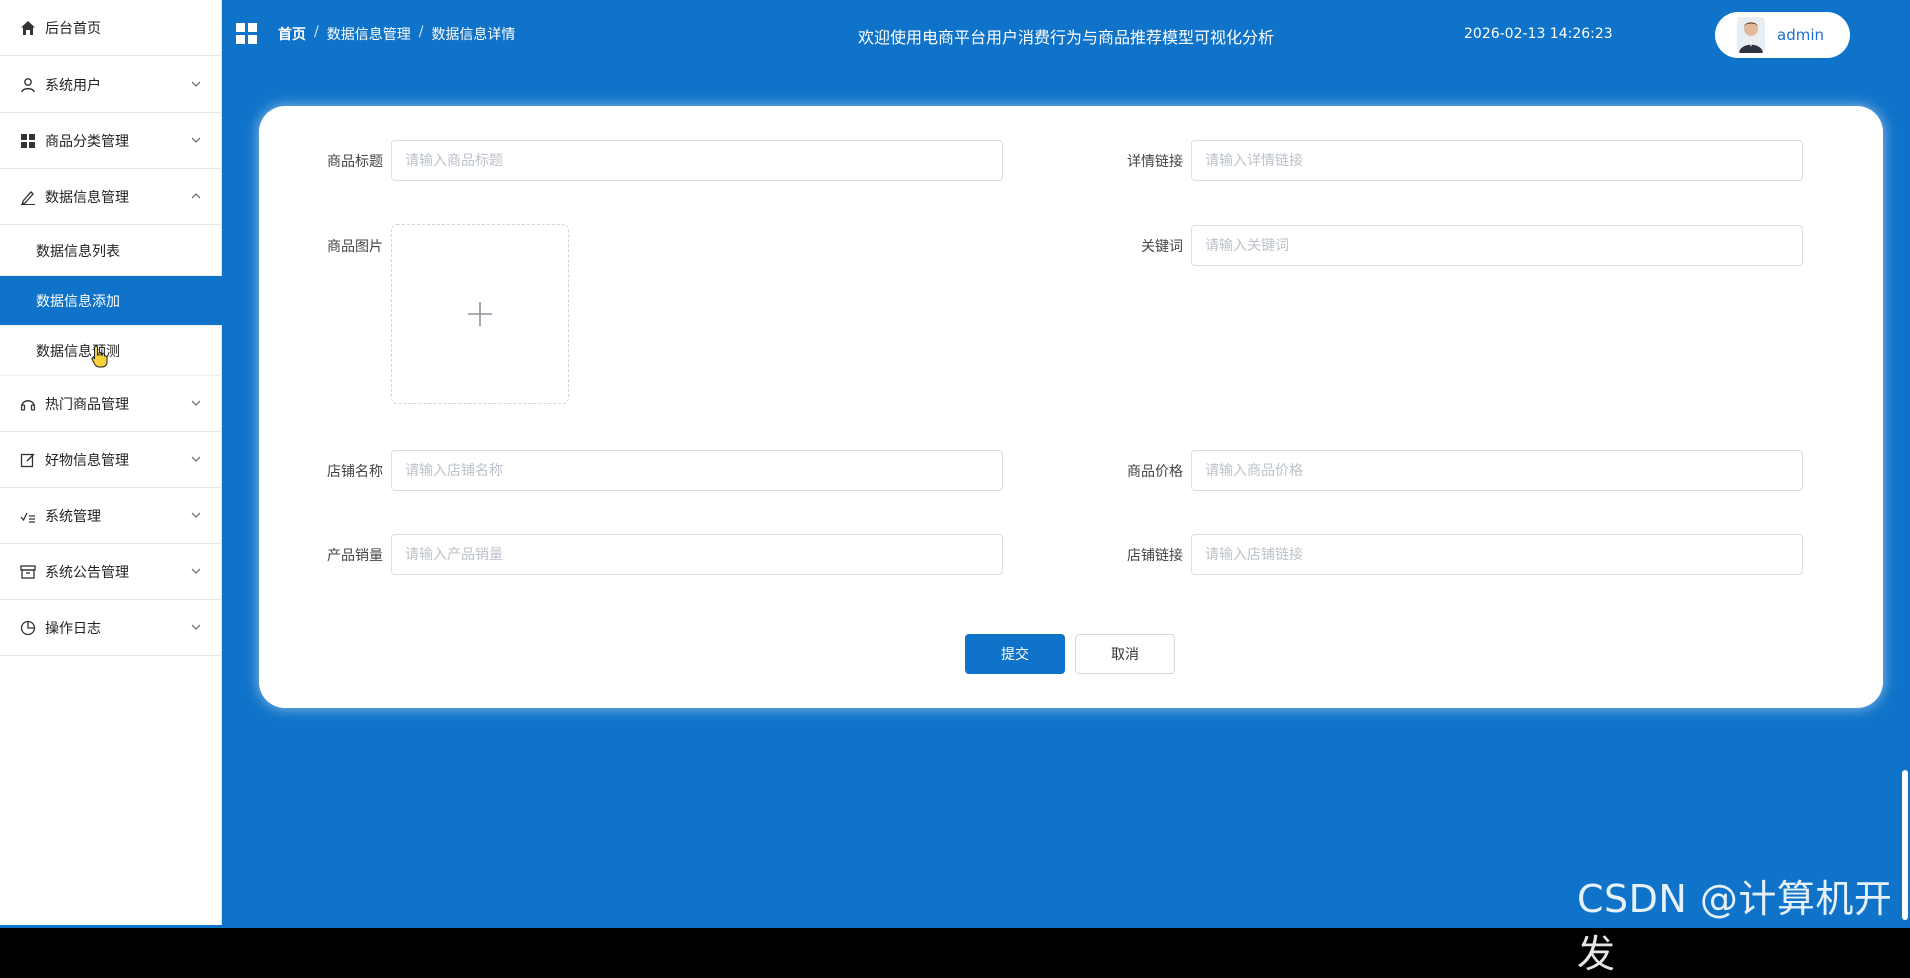  What do you see at coordinates (111, 628) in the screenshot?
I see `sidebar-item-operation-log: 操作日志` at bounding box center [111, 628].